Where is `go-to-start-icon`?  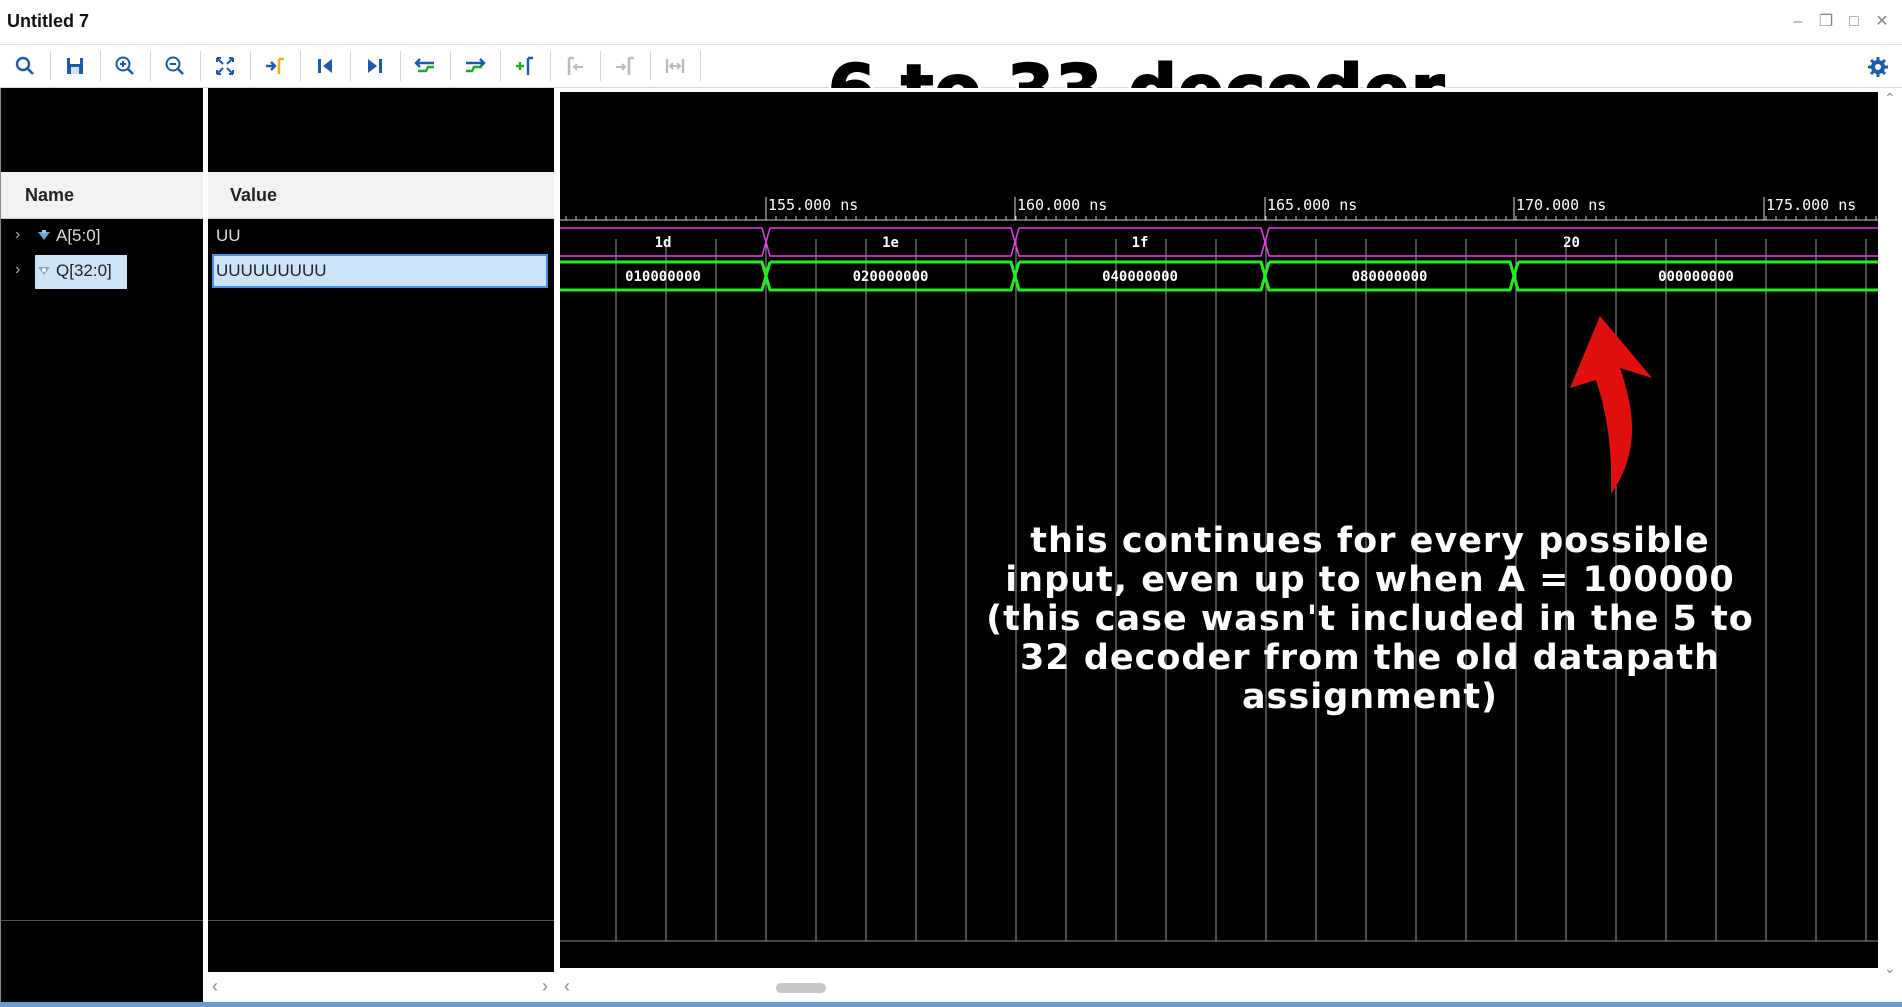 go-to-start-icon is located at coordinates (325, 66).